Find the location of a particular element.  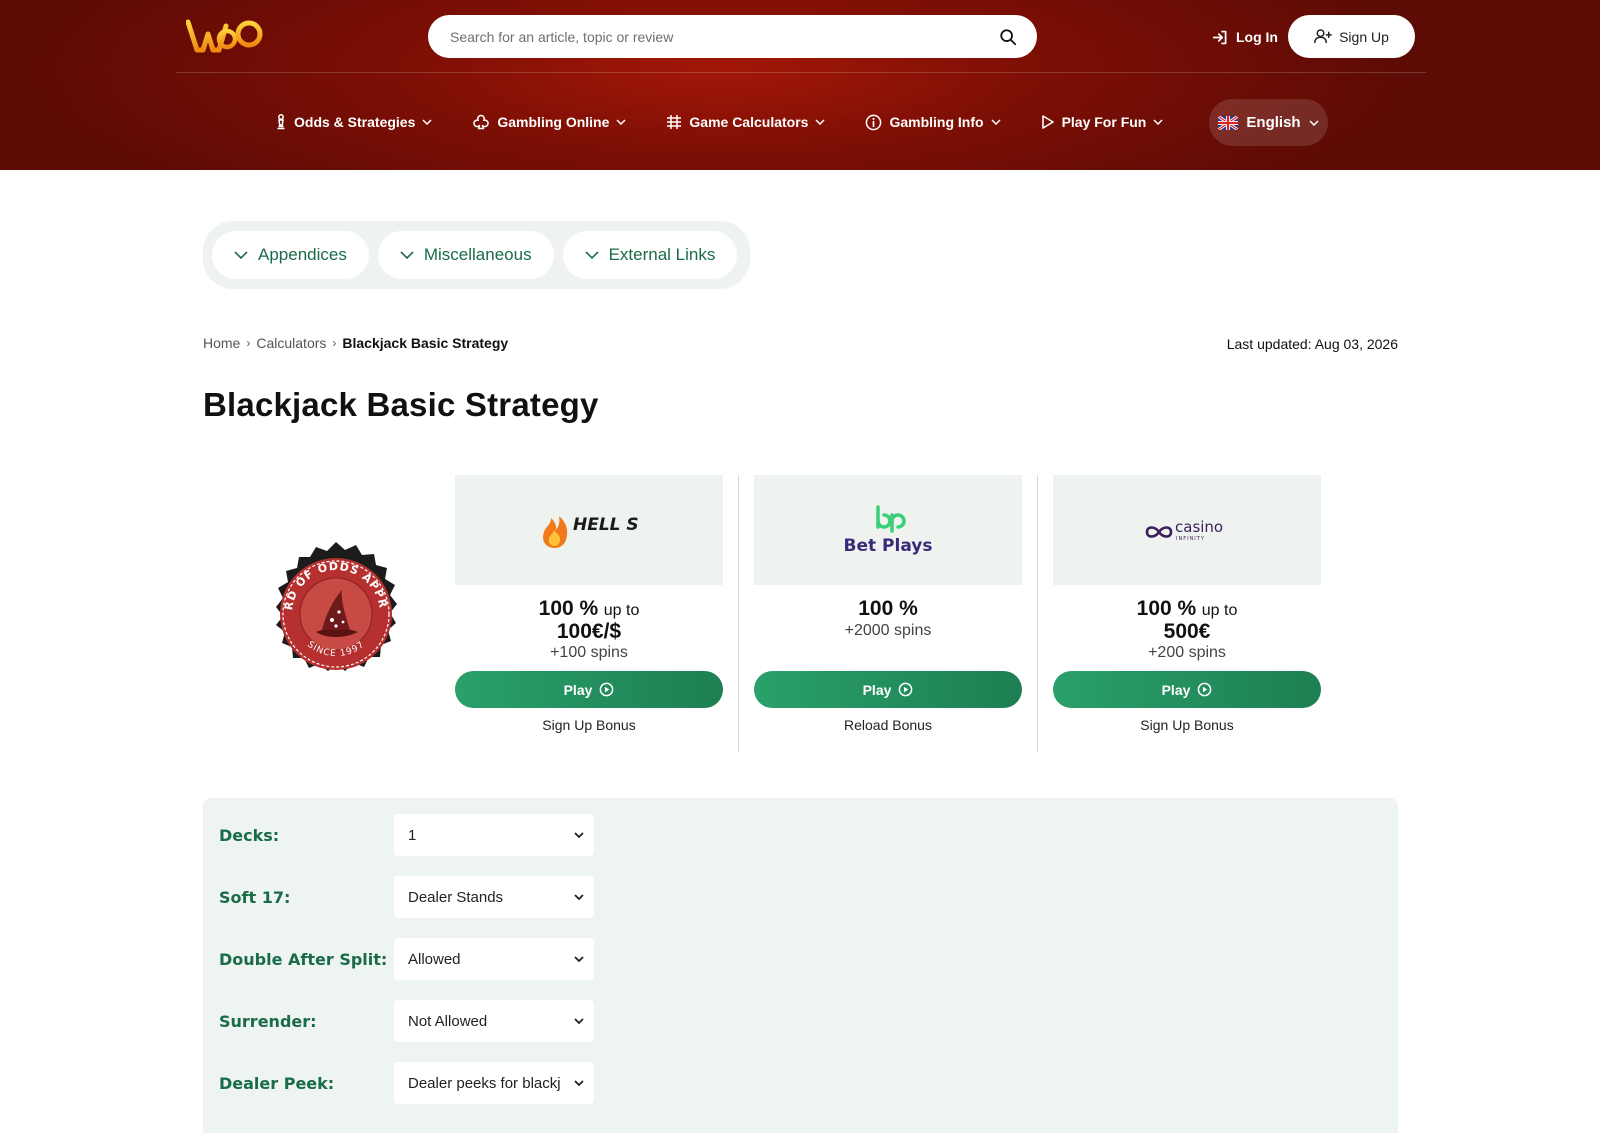

setting-row-soft17: Soft 17: Dealer Stands is located at coordinates (406, 897).